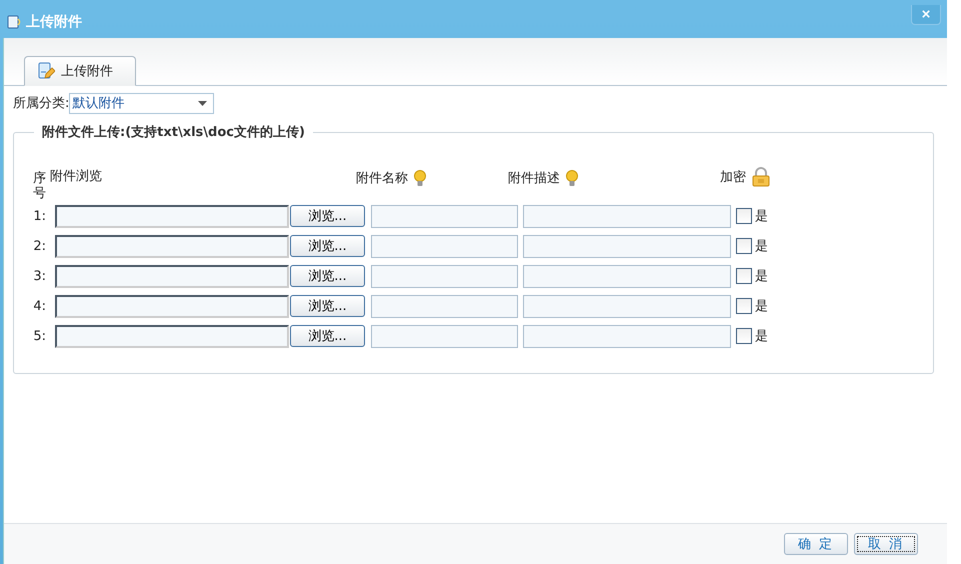 The height and width of the screenshot is (564, 961). I want to click on tab: 上传附件, so click(80, 71).